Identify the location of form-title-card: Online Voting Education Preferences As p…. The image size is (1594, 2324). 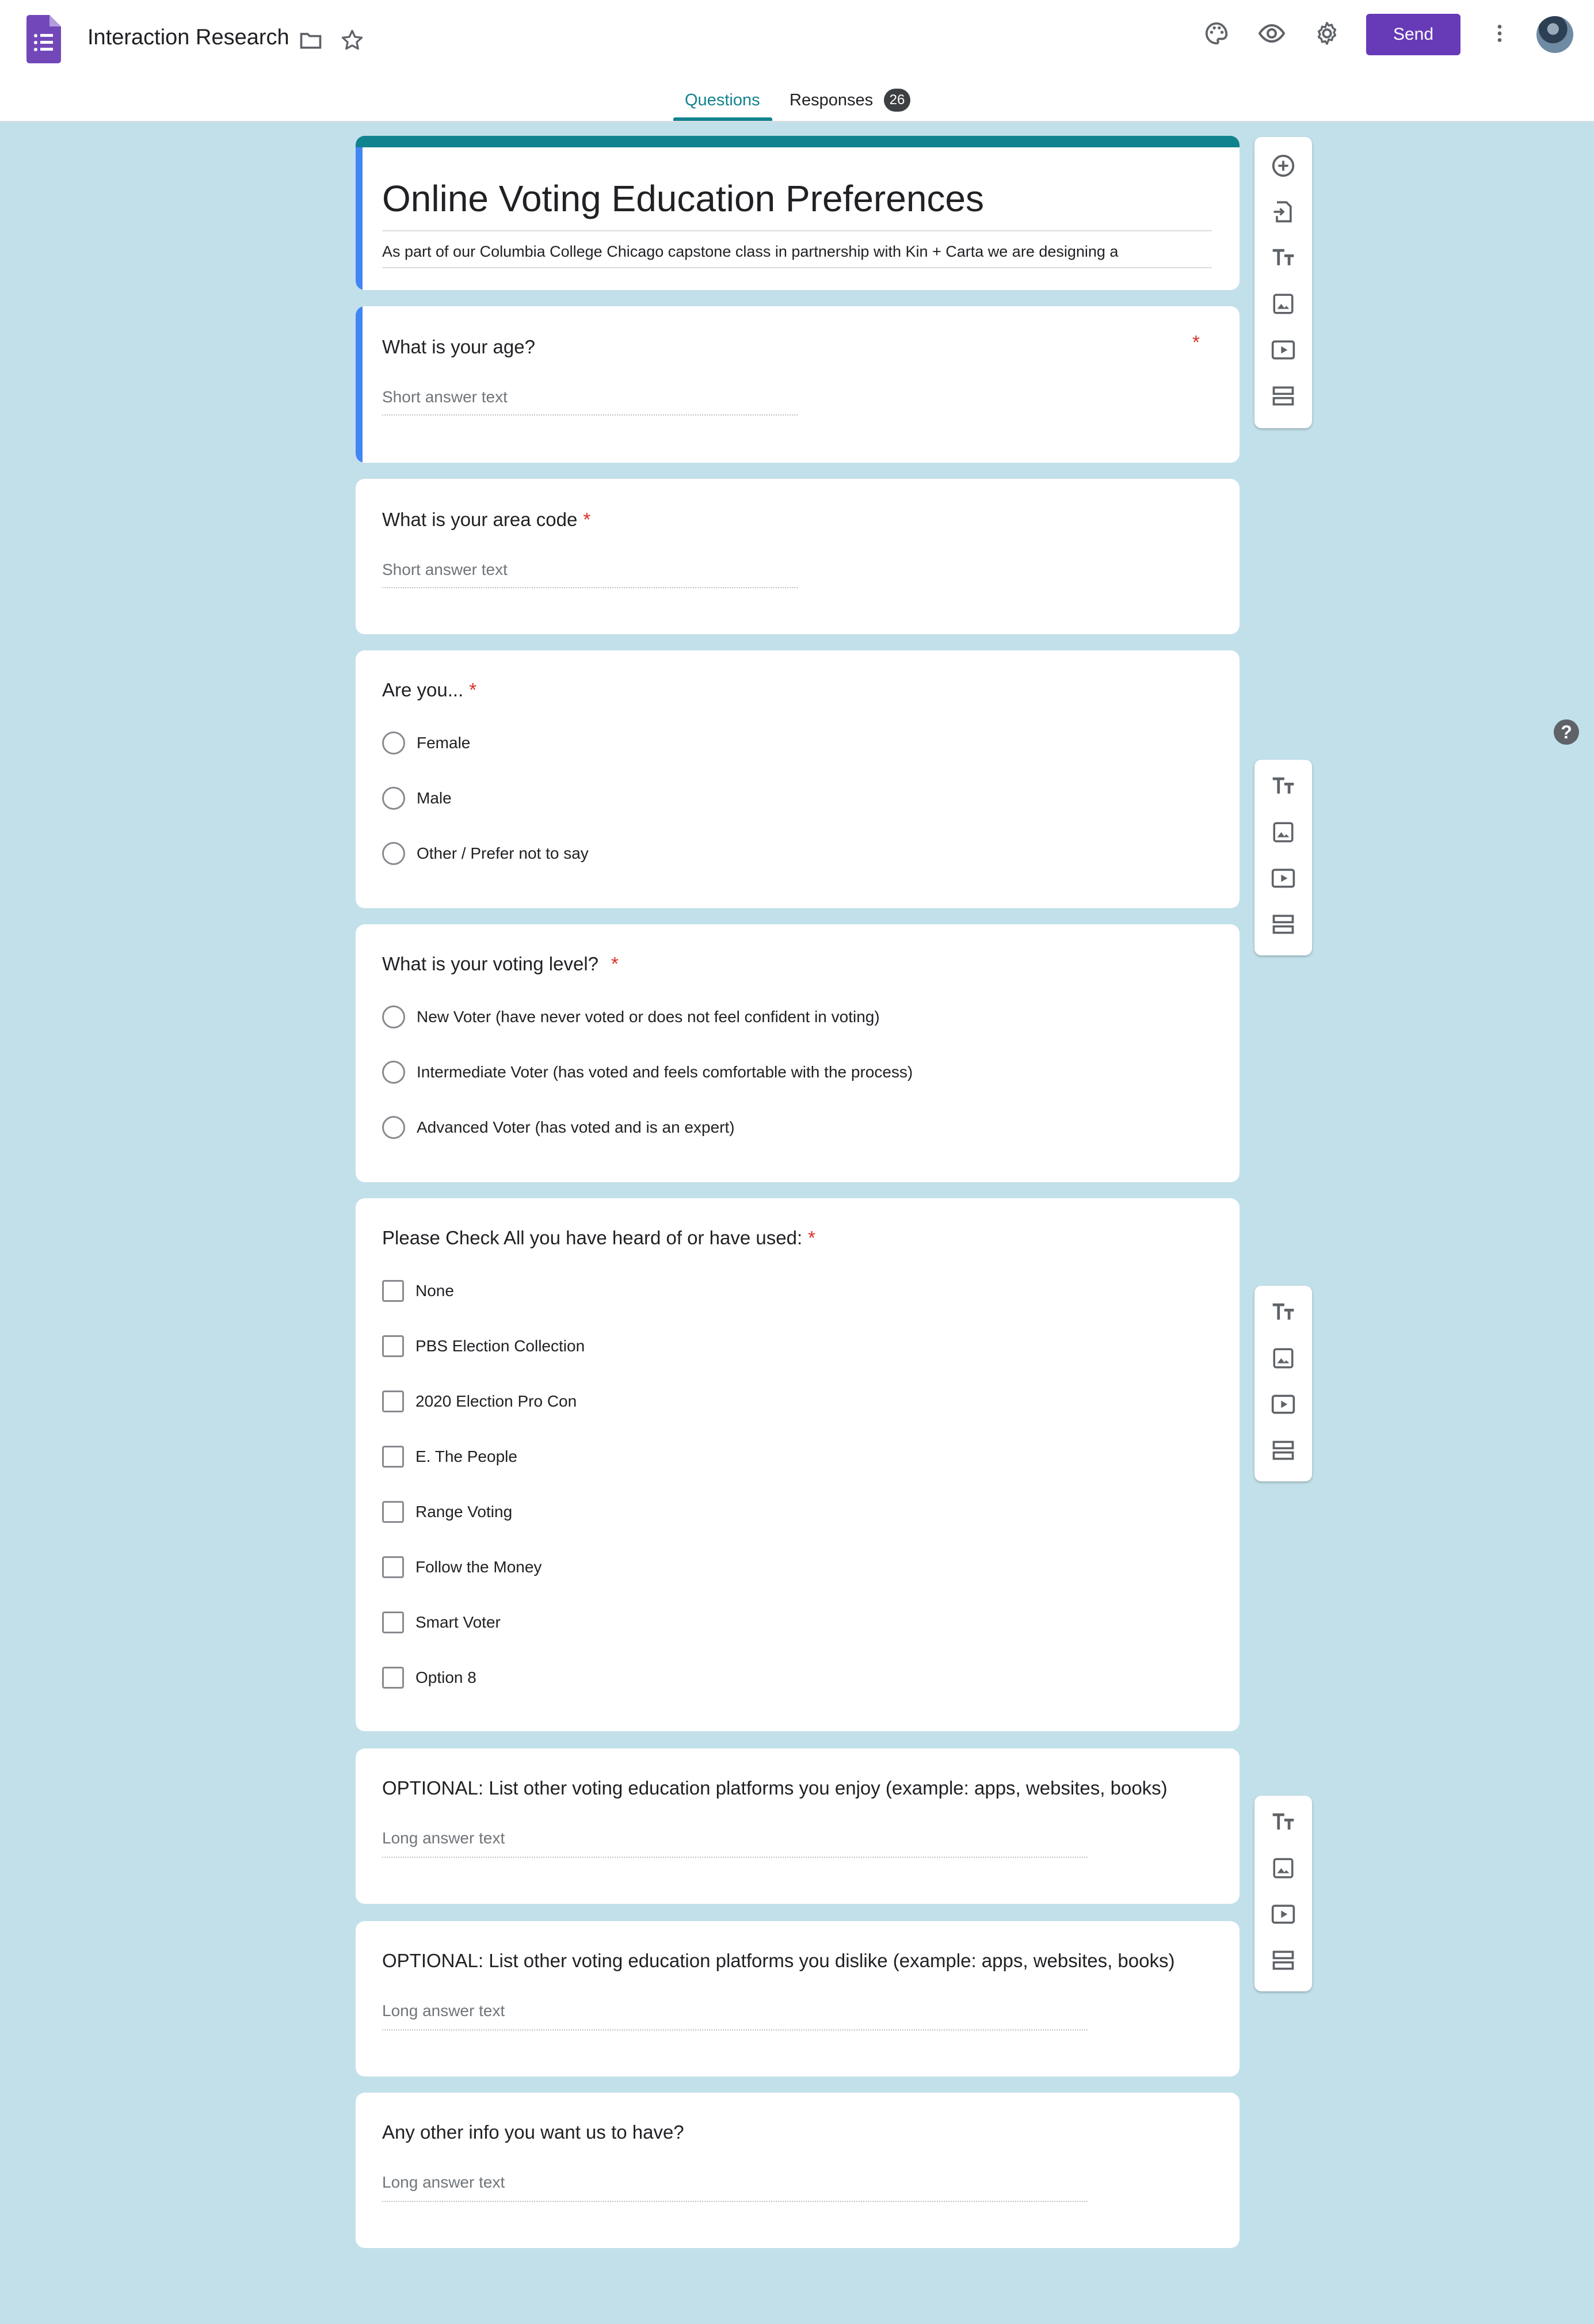
(798, 213).